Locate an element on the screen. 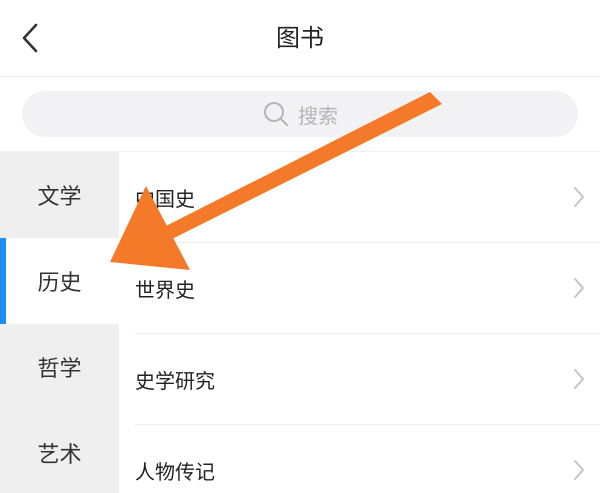 The image size is (600, 493). list-item: 人物传记 is located at coordinates (367, 459).